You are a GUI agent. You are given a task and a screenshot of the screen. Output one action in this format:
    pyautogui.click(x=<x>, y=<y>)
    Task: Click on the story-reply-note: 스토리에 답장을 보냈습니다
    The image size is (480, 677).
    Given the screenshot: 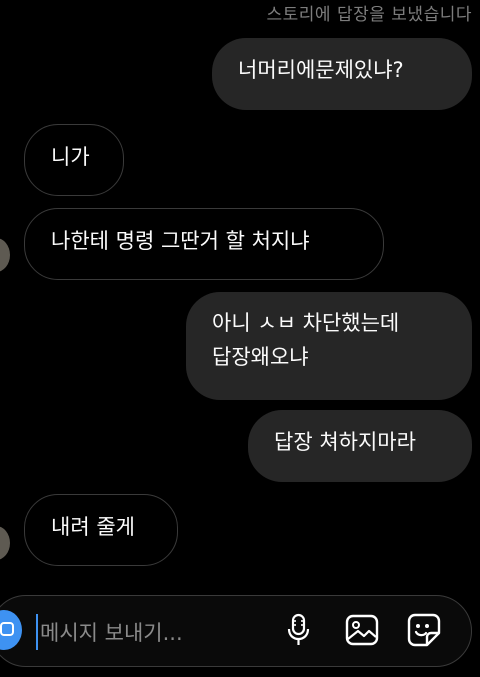 What is the action you would take?
    pyautogui.click(x=369, y=15)
    